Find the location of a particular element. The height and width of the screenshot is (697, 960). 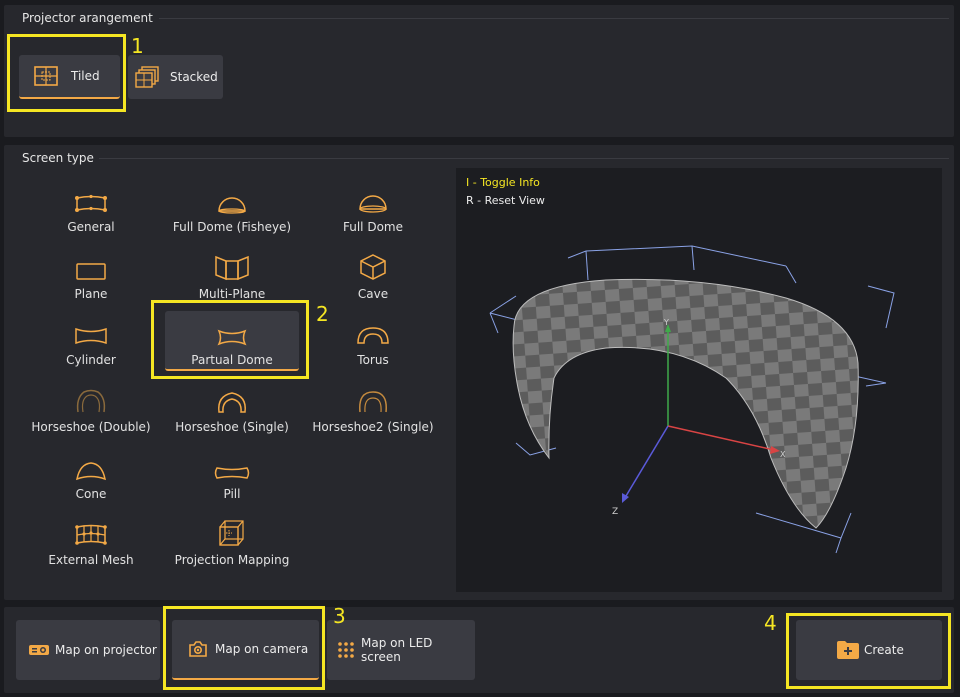

general-icon is located at coordinates (91, 199).